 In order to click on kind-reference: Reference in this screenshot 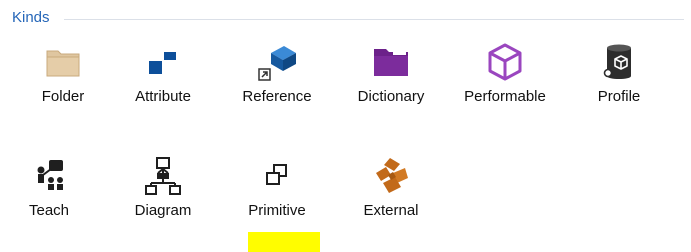, I will do `click(277, 87)`.